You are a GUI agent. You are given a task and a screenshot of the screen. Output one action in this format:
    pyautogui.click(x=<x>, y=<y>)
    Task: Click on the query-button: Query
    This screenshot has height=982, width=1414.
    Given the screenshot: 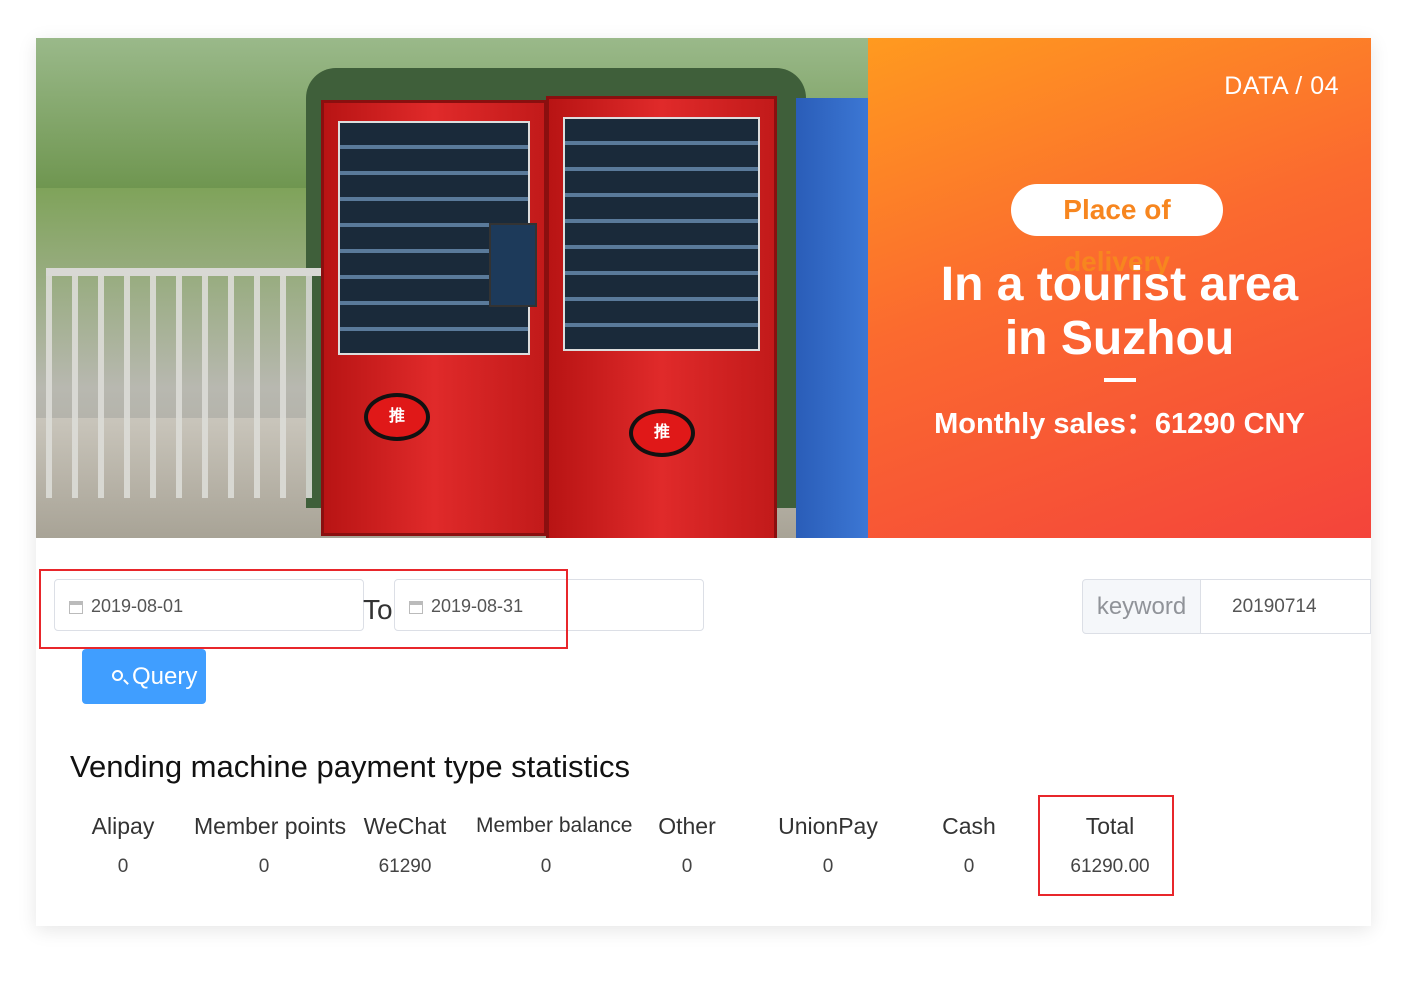 What is the action you would take?
    pyautogui.click(x=144, y=676)
    